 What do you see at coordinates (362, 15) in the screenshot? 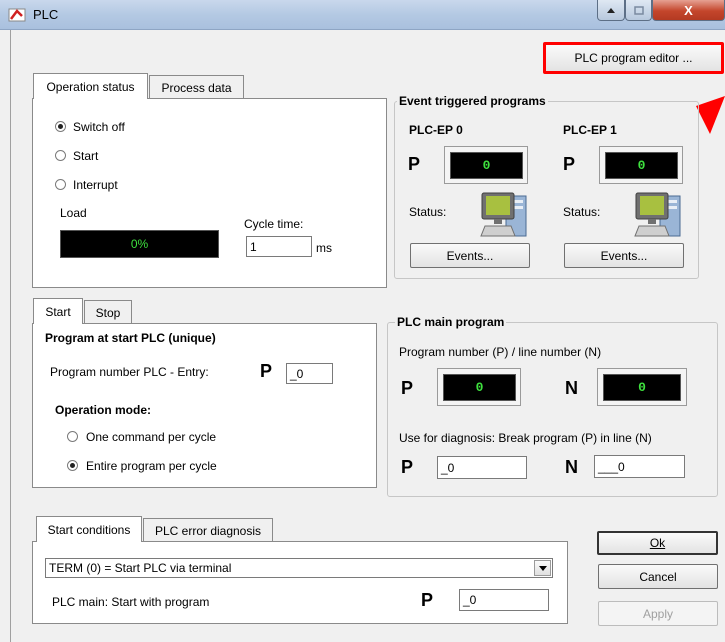
I see `title-bar: PLC X` at bounding box center [362, 15].